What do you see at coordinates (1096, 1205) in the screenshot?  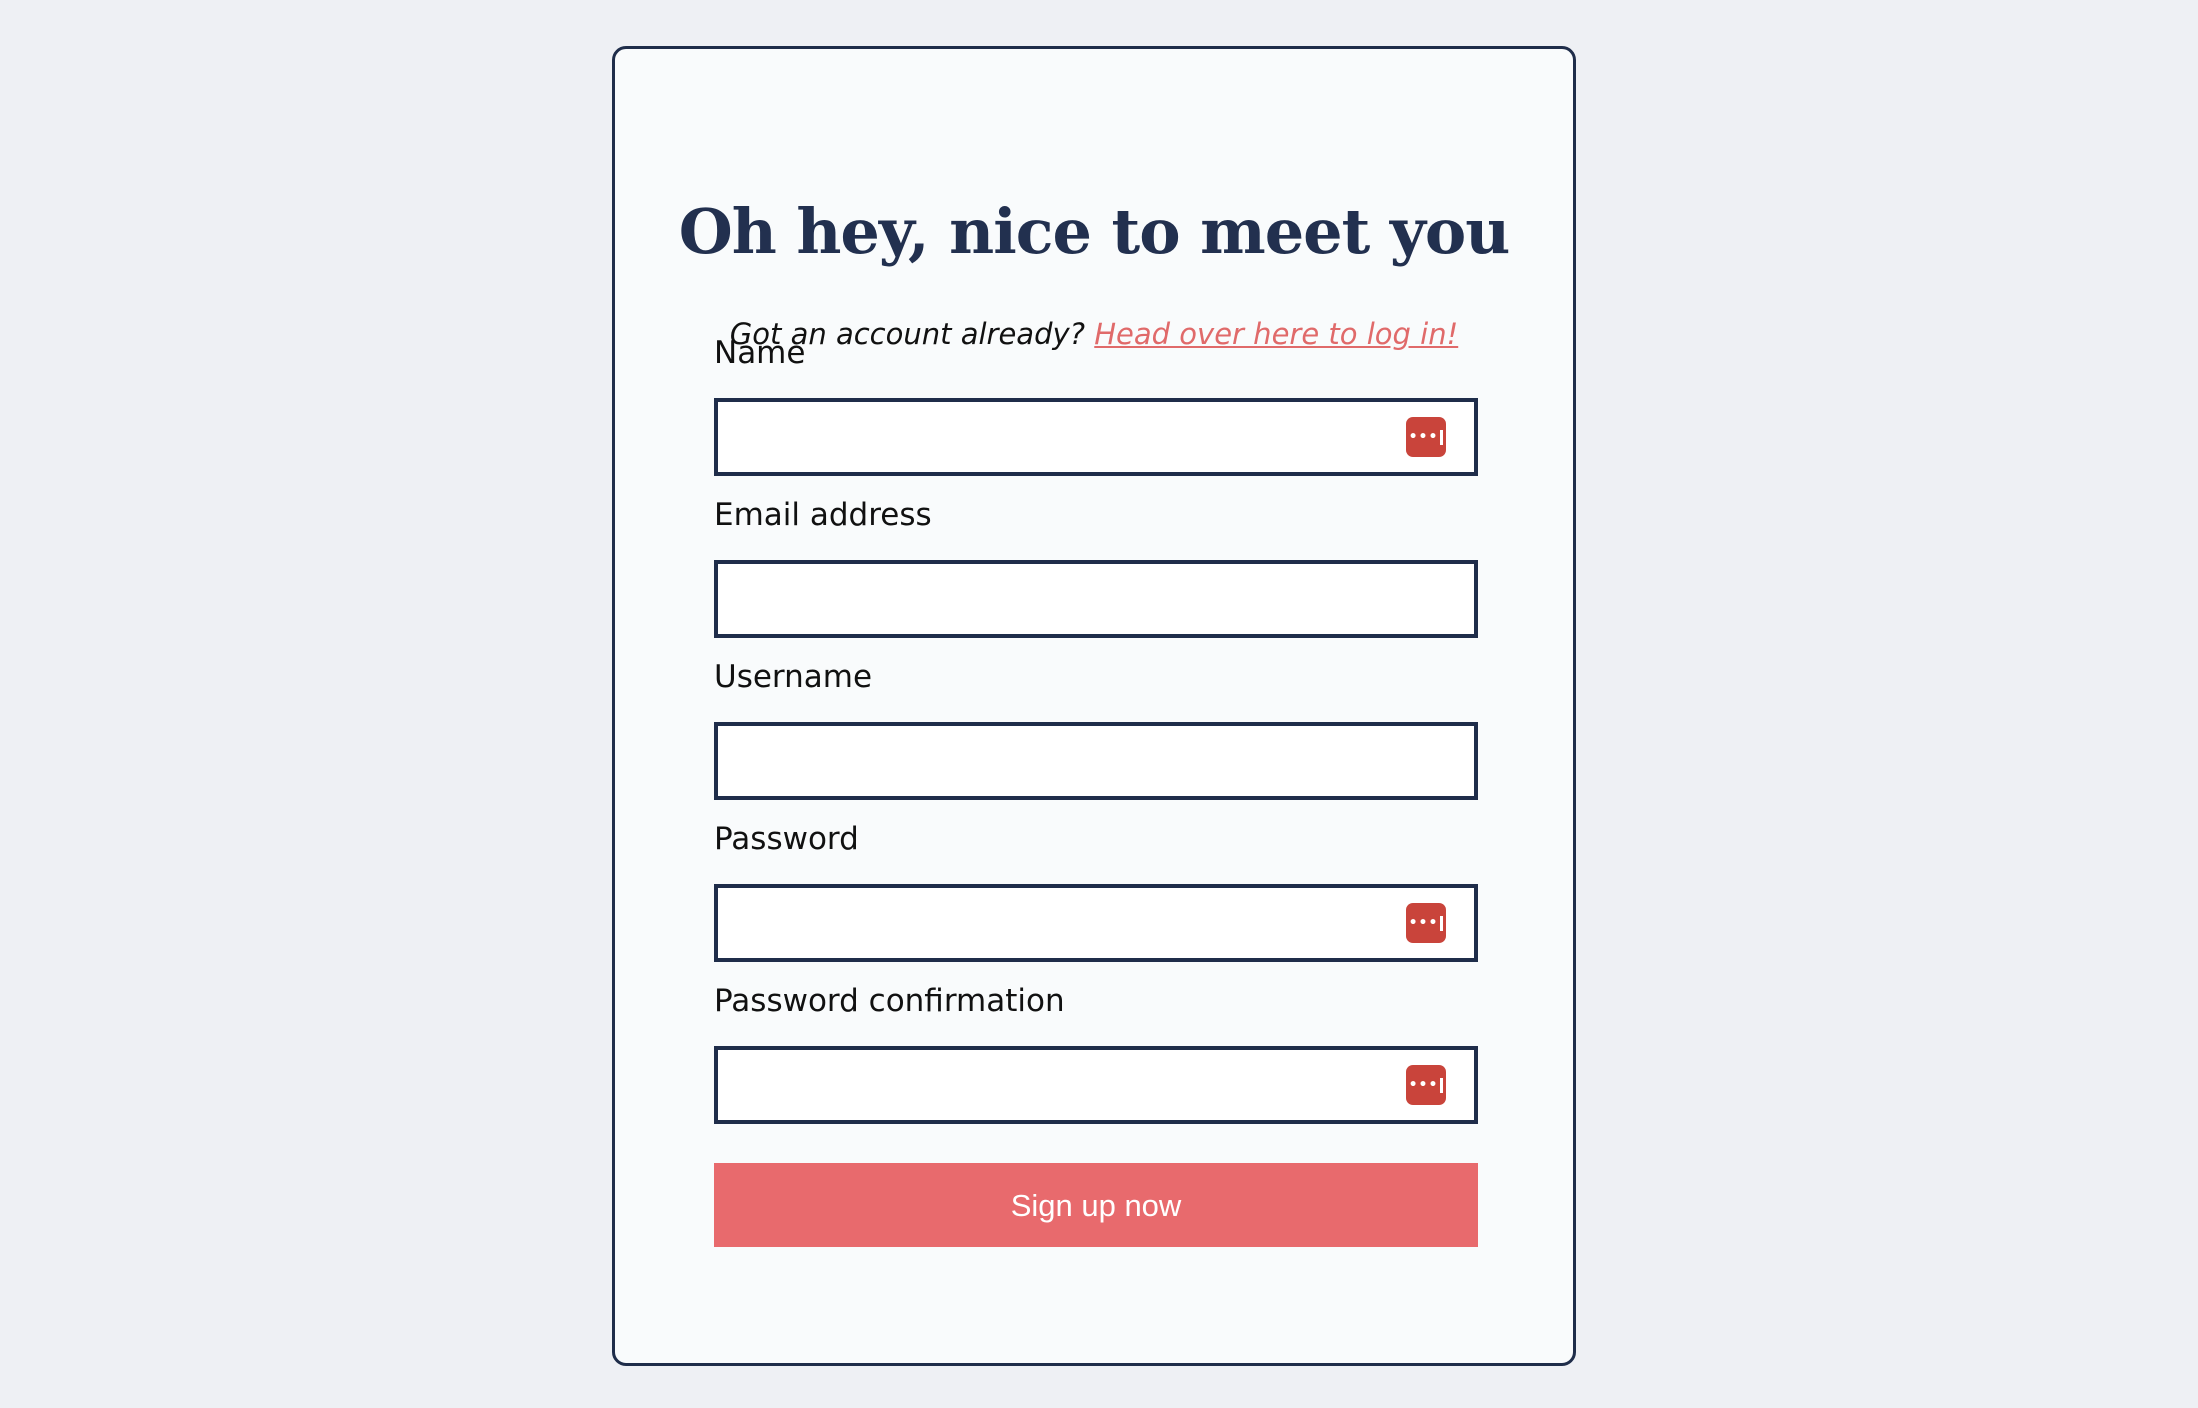 I see `sign-up-button: Sign up now` at bounding box center [1096, 1205].